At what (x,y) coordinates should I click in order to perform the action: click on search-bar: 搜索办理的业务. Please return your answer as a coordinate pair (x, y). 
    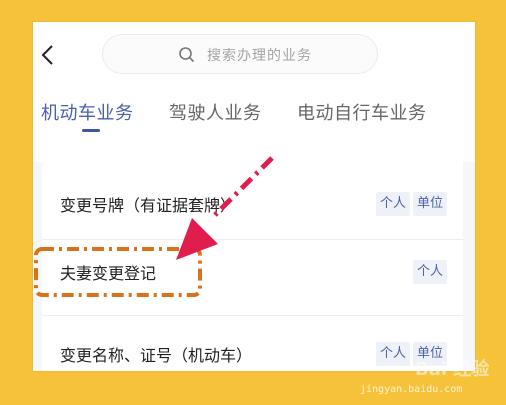
    Looking at the image, I should click on (240, 54).